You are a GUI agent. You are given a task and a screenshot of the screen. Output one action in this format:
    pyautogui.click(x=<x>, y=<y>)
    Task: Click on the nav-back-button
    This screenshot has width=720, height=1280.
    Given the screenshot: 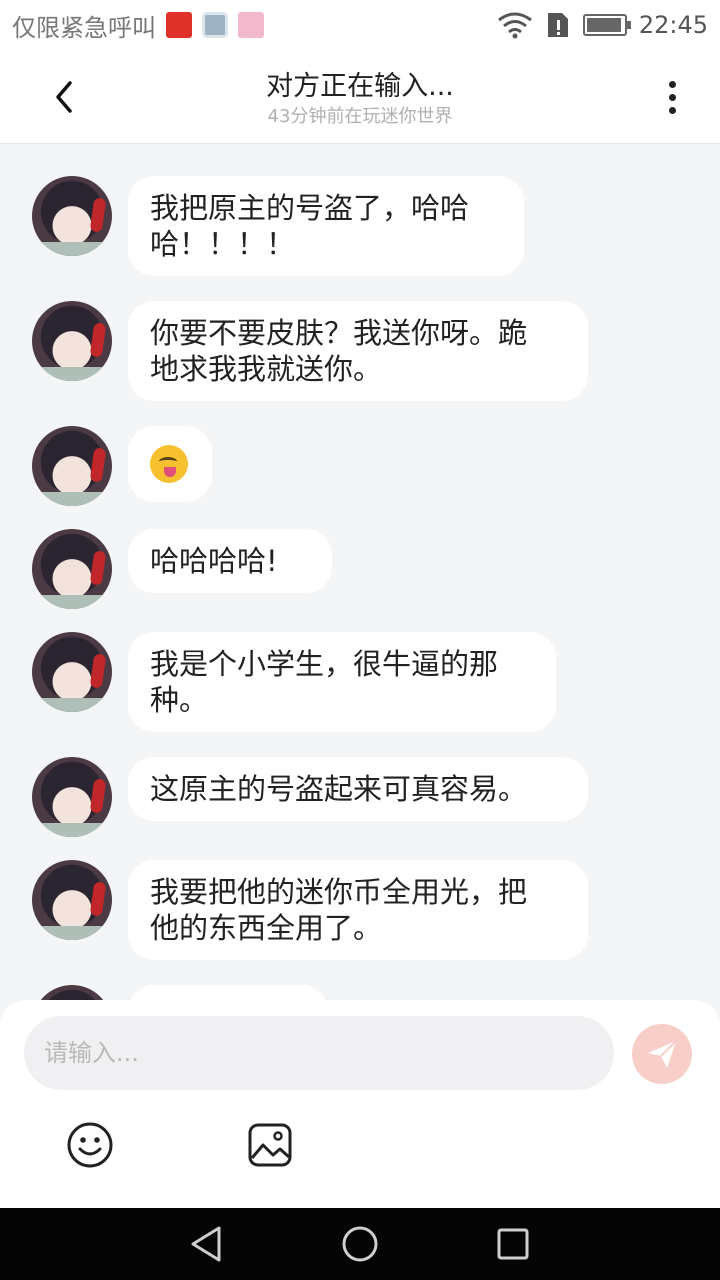 What is the action you would take?
    pyautogui.click(x=207, y=1244)
    